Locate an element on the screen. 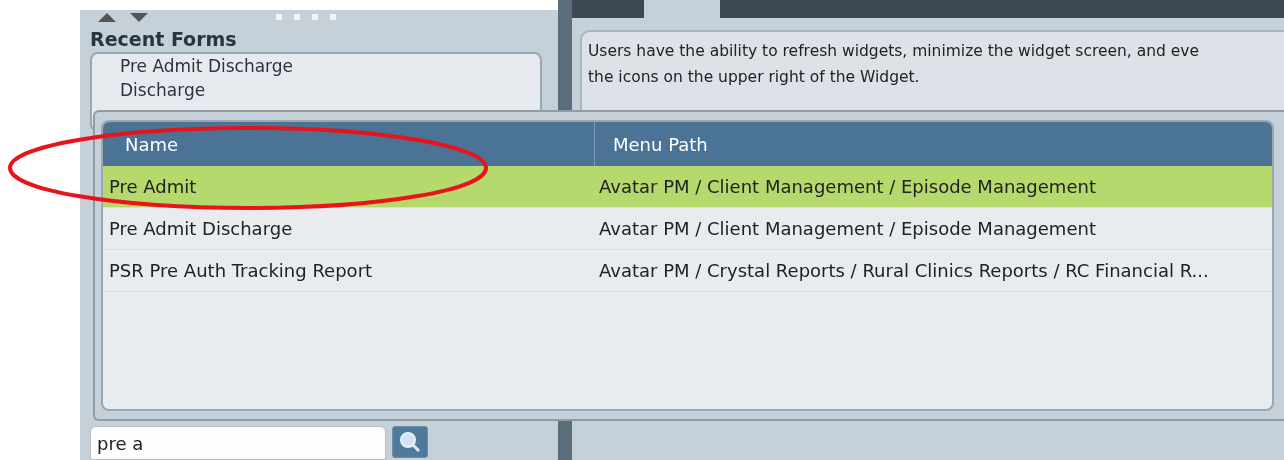 This screenshot has width=1284, height=460. search-button is located at coordinates (410, 442).